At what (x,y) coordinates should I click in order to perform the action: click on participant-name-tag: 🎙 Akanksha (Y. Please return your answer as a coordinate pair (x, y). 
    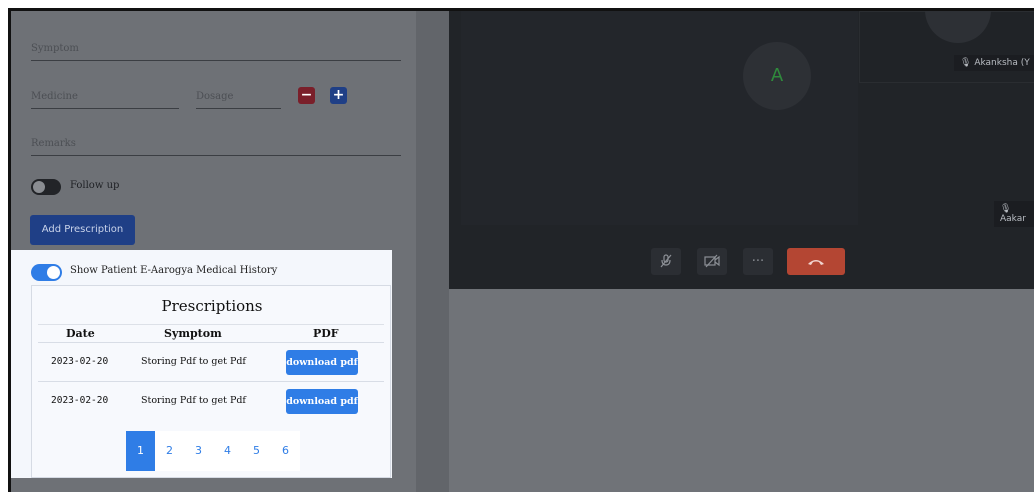
    Looking at the image, I should click on (994, 63).